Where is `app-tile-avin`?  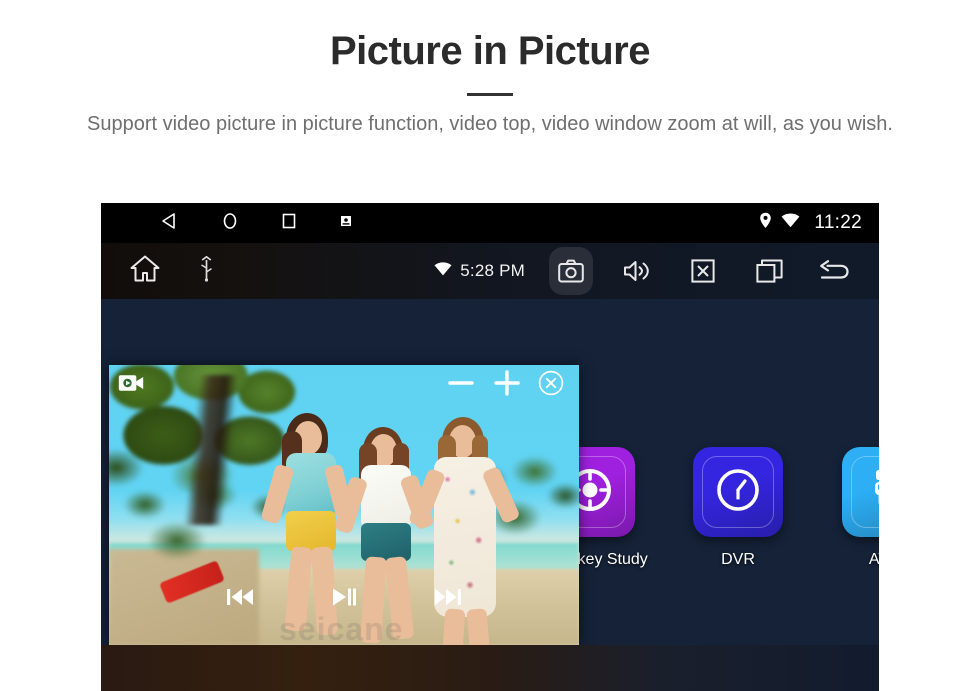 app-tile-avin is located at coordinates (860, 492).